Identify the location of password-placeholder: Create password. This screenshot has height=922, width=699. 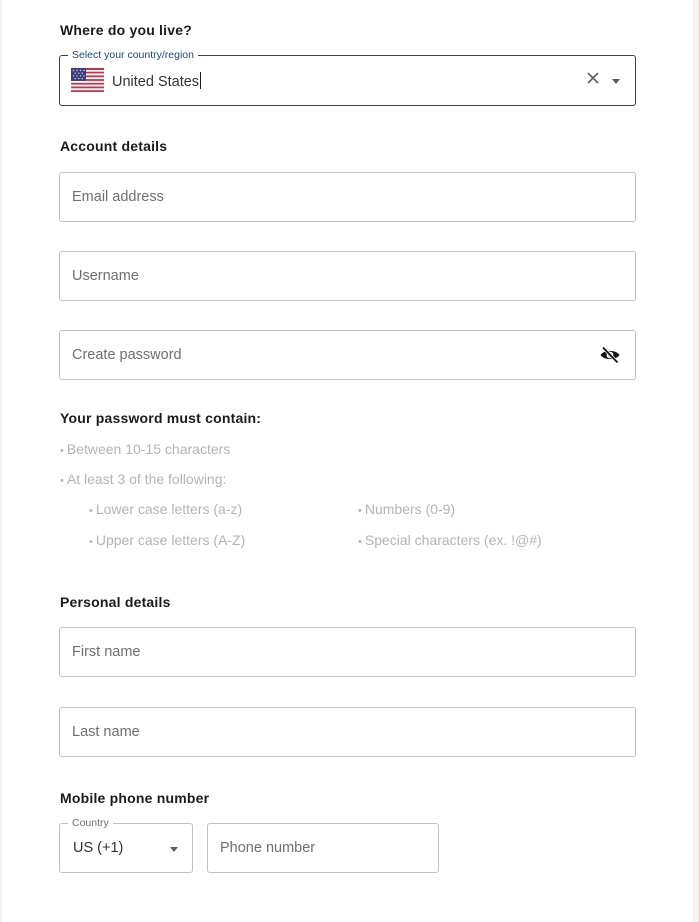
(127, 355).